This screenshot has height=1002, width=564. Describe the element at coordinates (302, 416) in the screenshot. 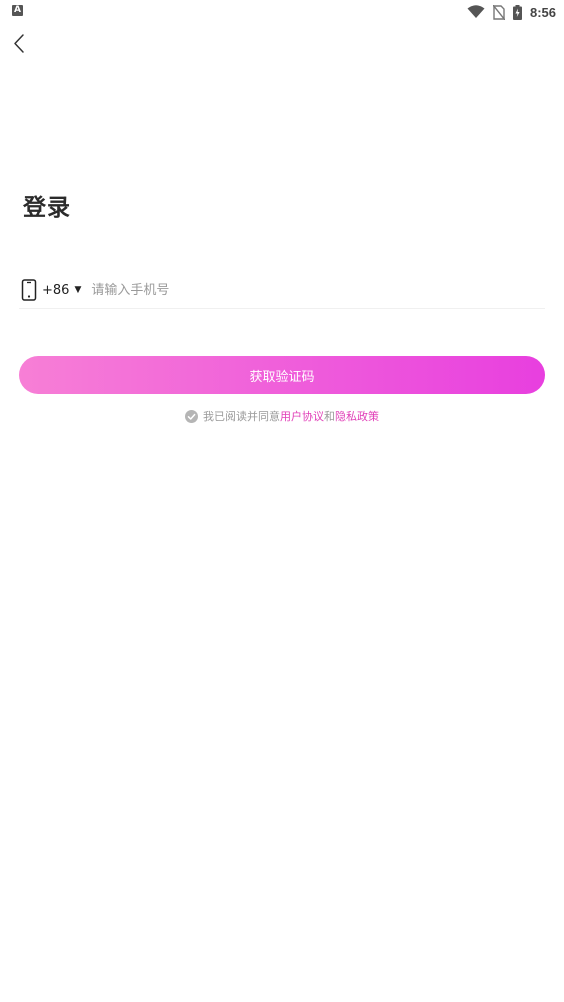

I see `user-agreement-link: 用户协议` at that location.